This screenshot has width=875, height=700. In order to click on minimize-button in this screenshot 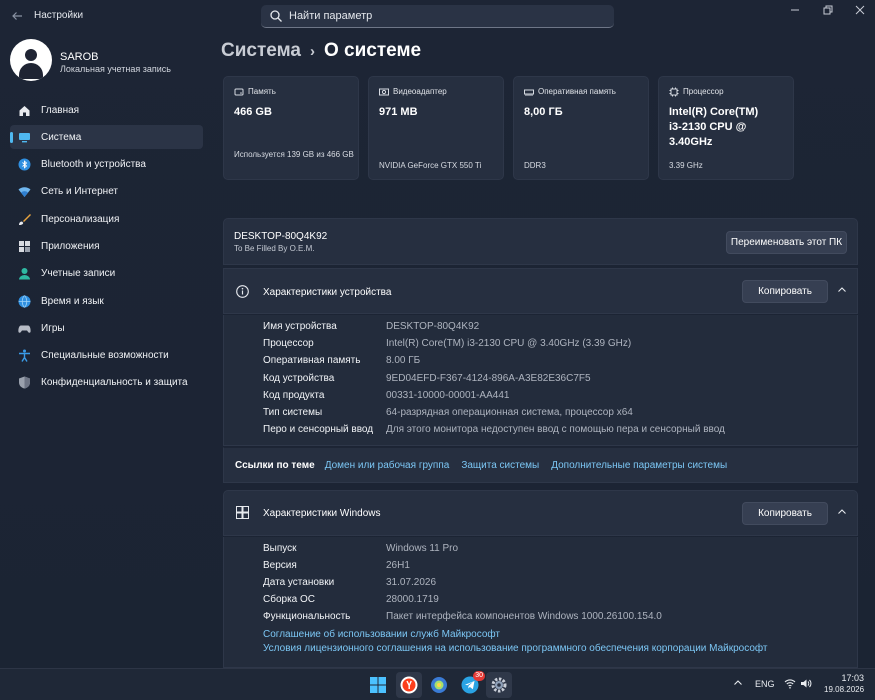, I will do `click(795, 11)`.